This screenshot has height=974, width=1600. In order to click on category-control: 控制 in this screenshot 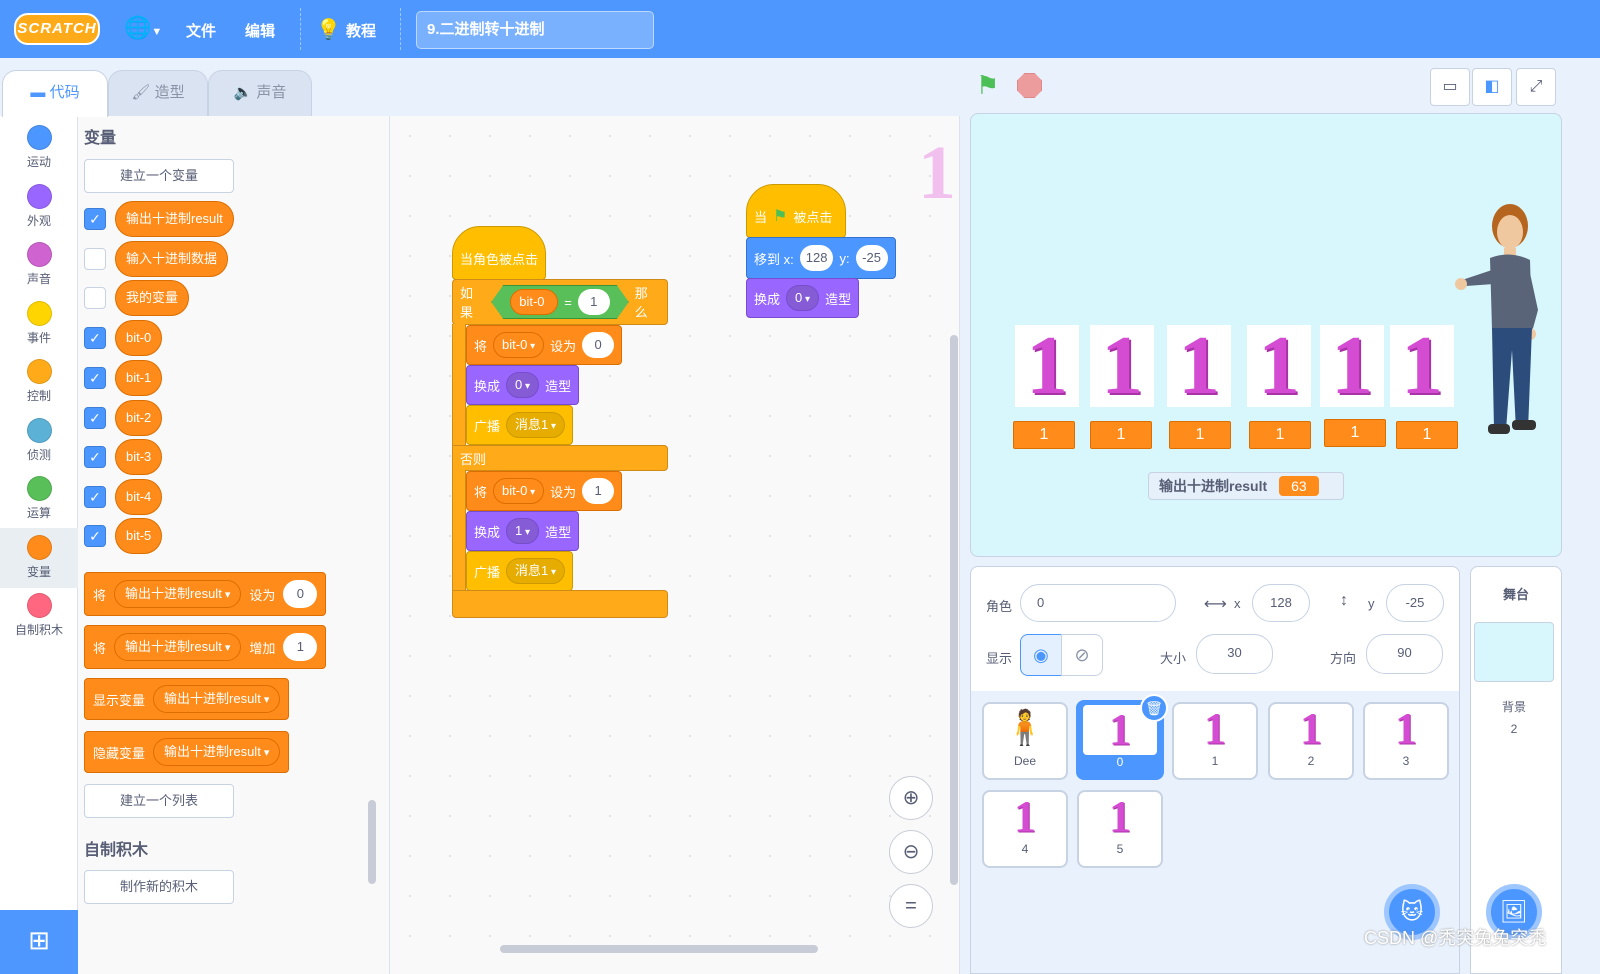, I will do `click(39, 382)`.